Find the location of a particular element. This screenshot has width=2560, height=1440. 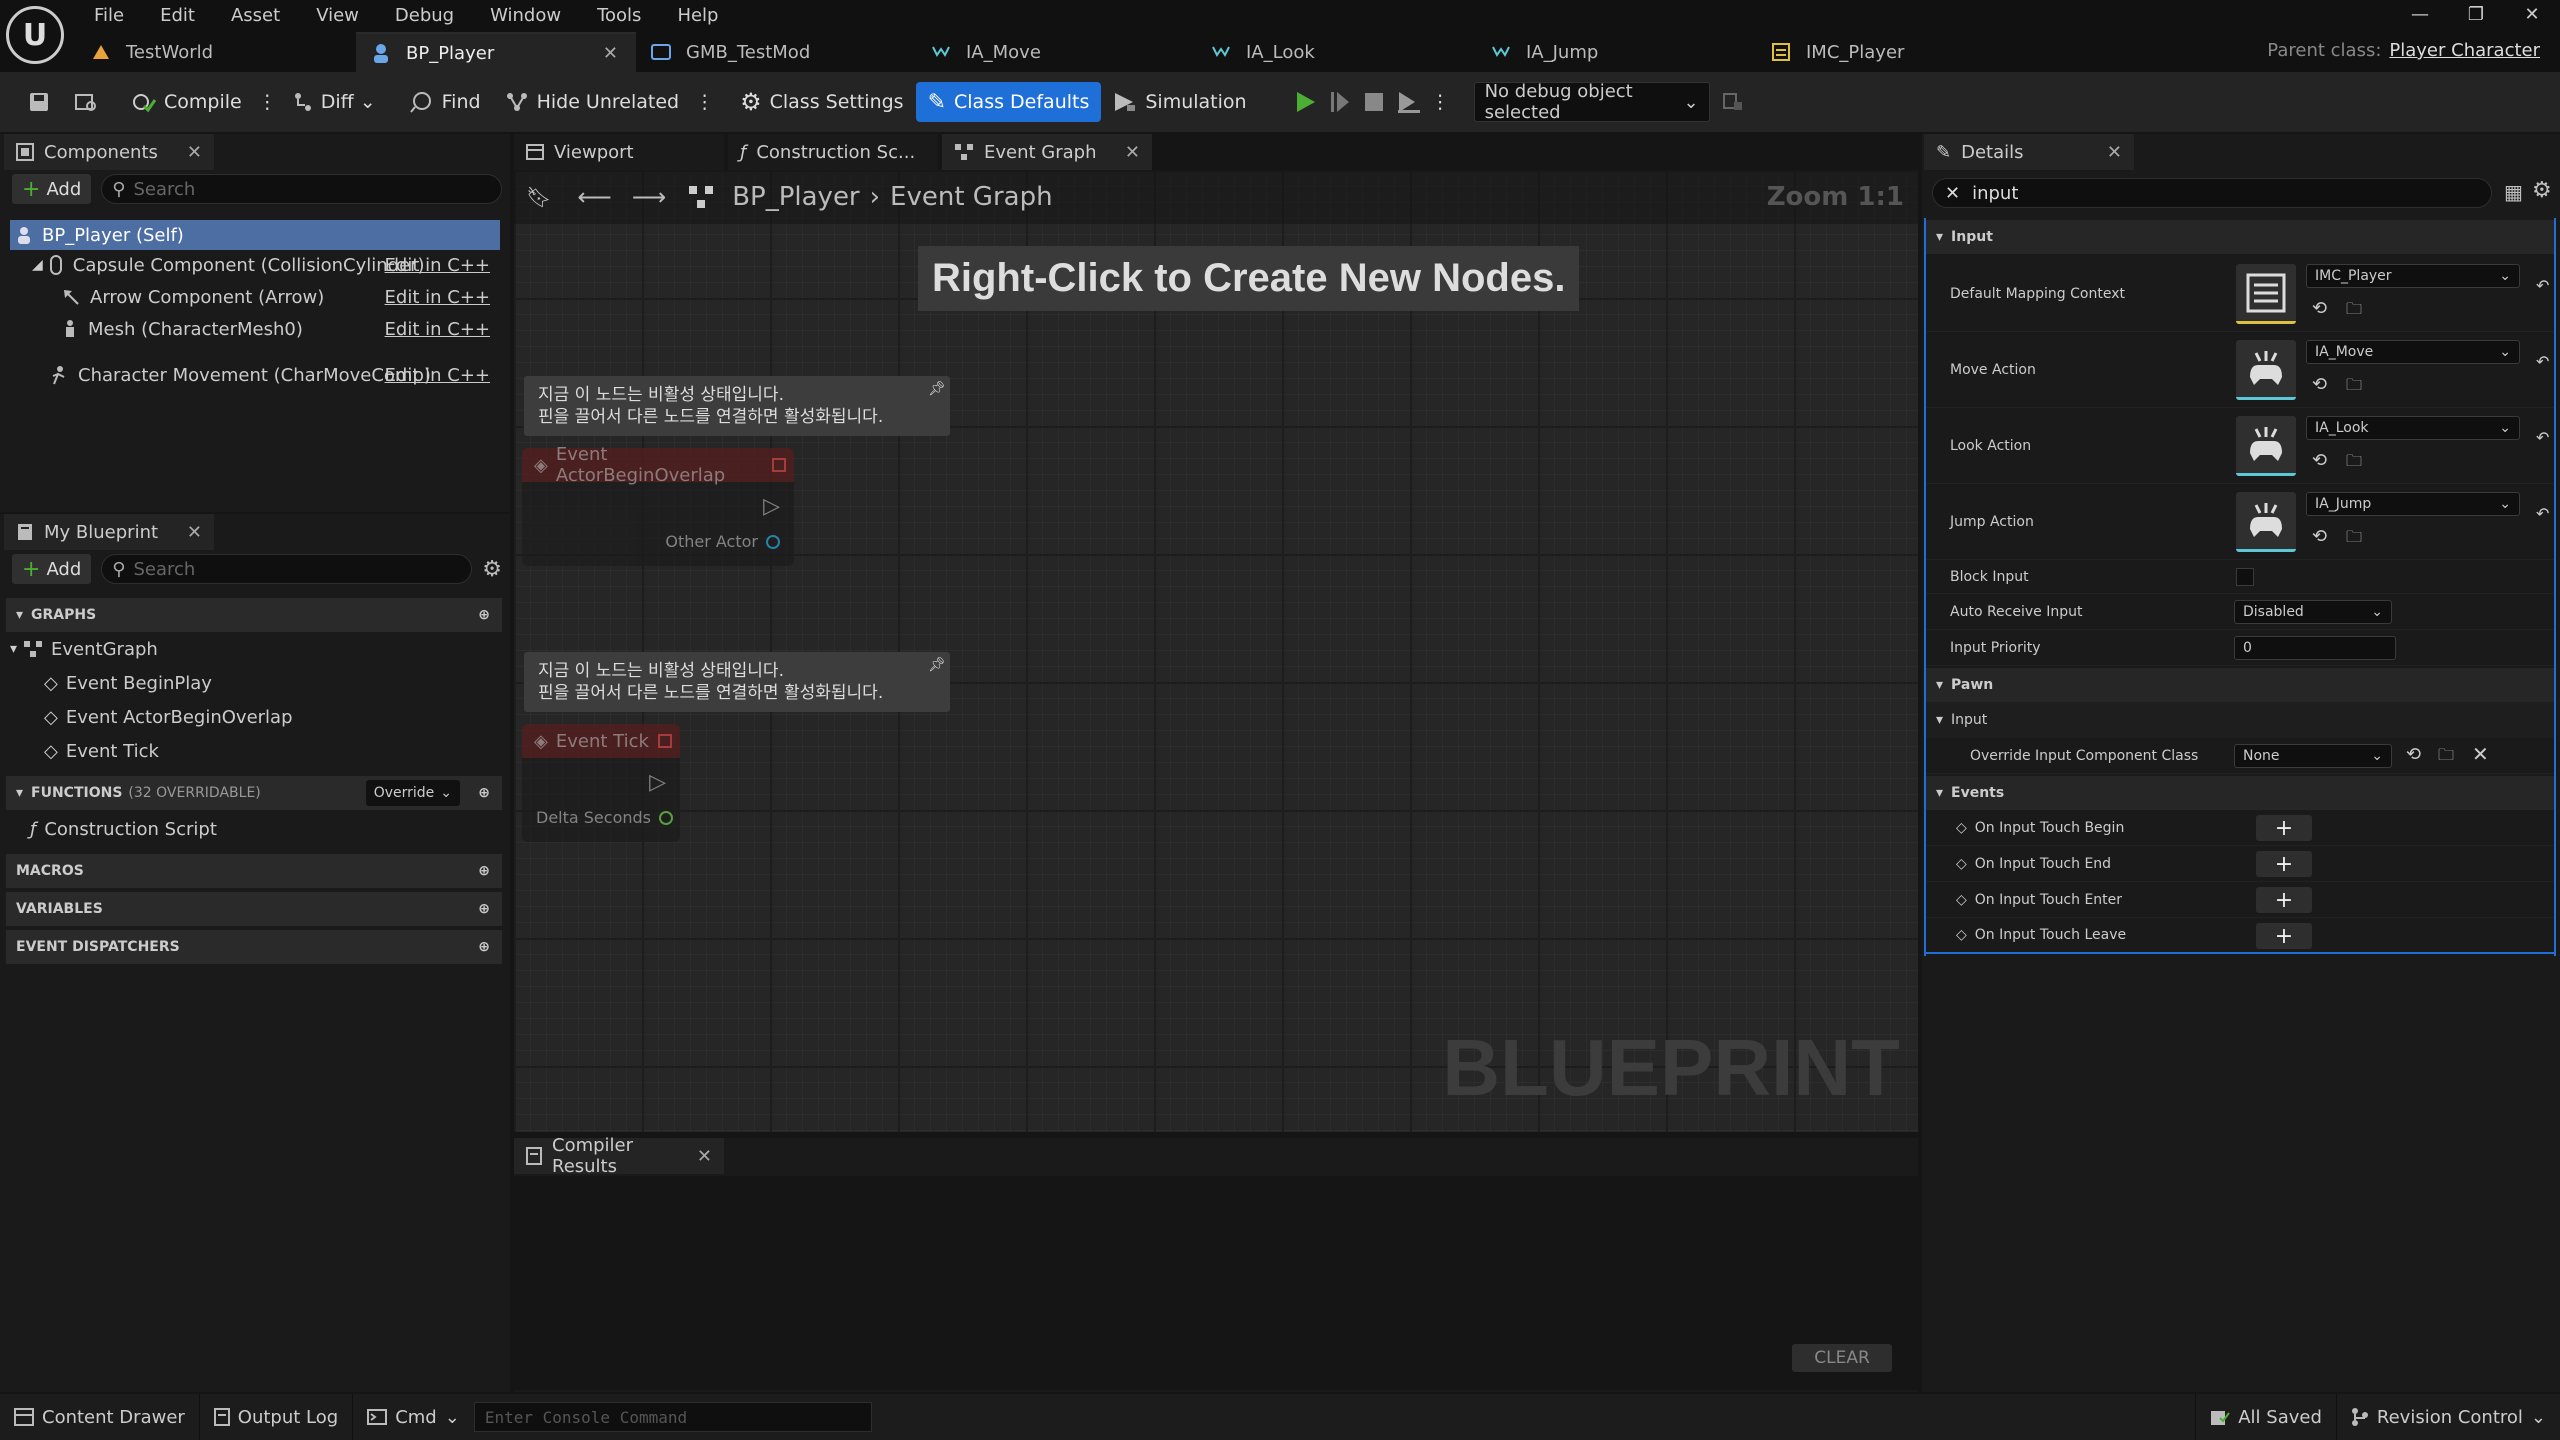

eject-button is located at coordinates (1409, 102).